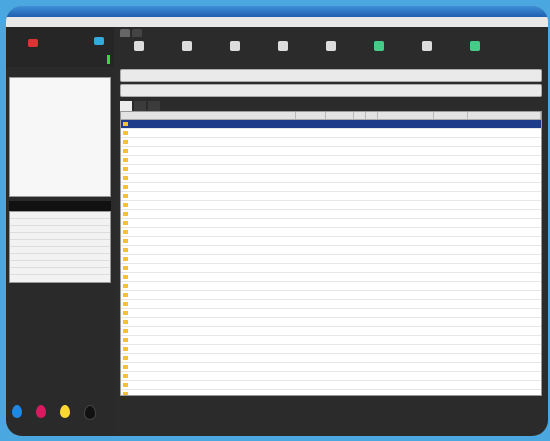 The image size is (550, 441). Describe the element at coordinates (125, 33) in the screenshot. I see `tab-active` at that location.